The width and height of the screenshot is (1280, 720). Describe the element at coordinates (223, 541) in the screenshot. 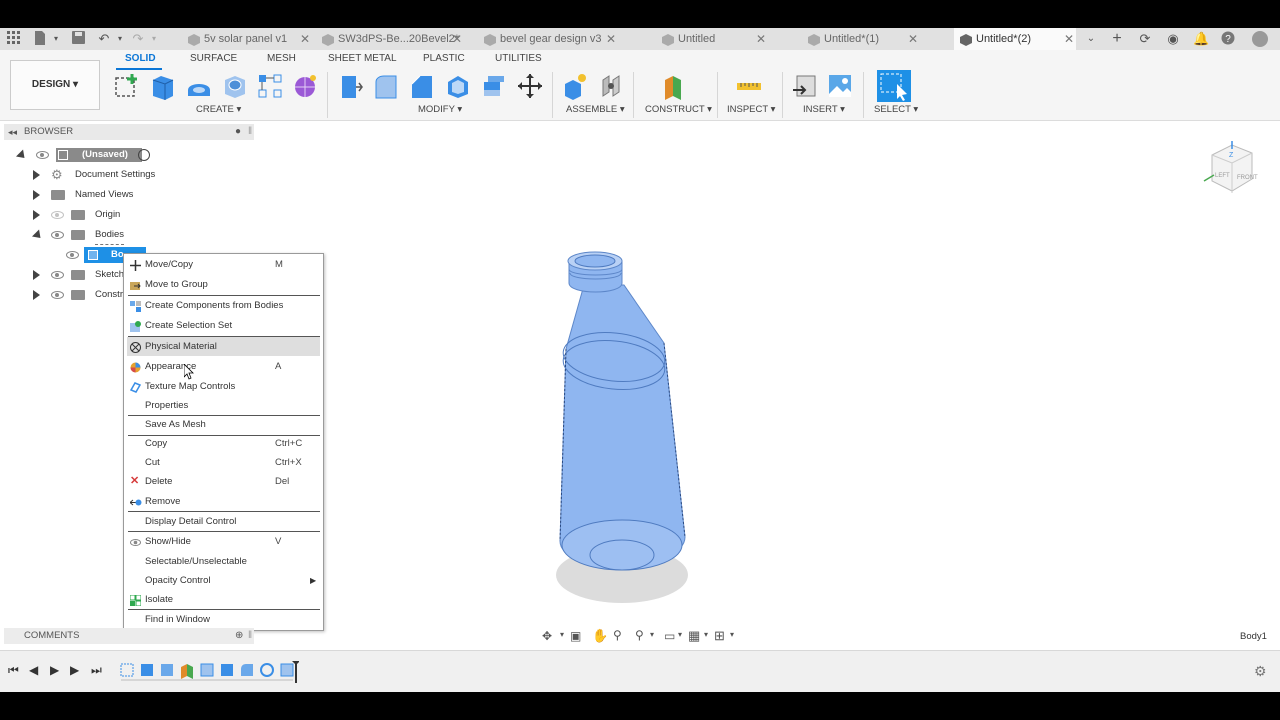

I see `menu-item-show-hide: Show/Hide V` at that location.